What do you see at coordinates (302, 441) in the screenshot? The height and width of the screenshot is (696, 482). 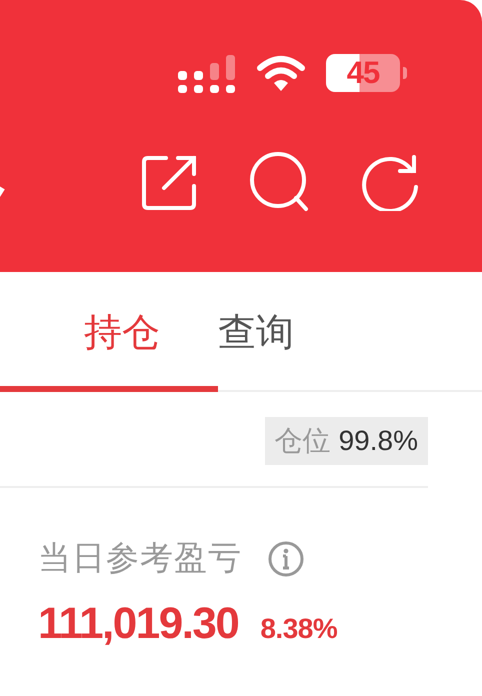 I see `position-label: 仓位` at bounding box center [302, 441].